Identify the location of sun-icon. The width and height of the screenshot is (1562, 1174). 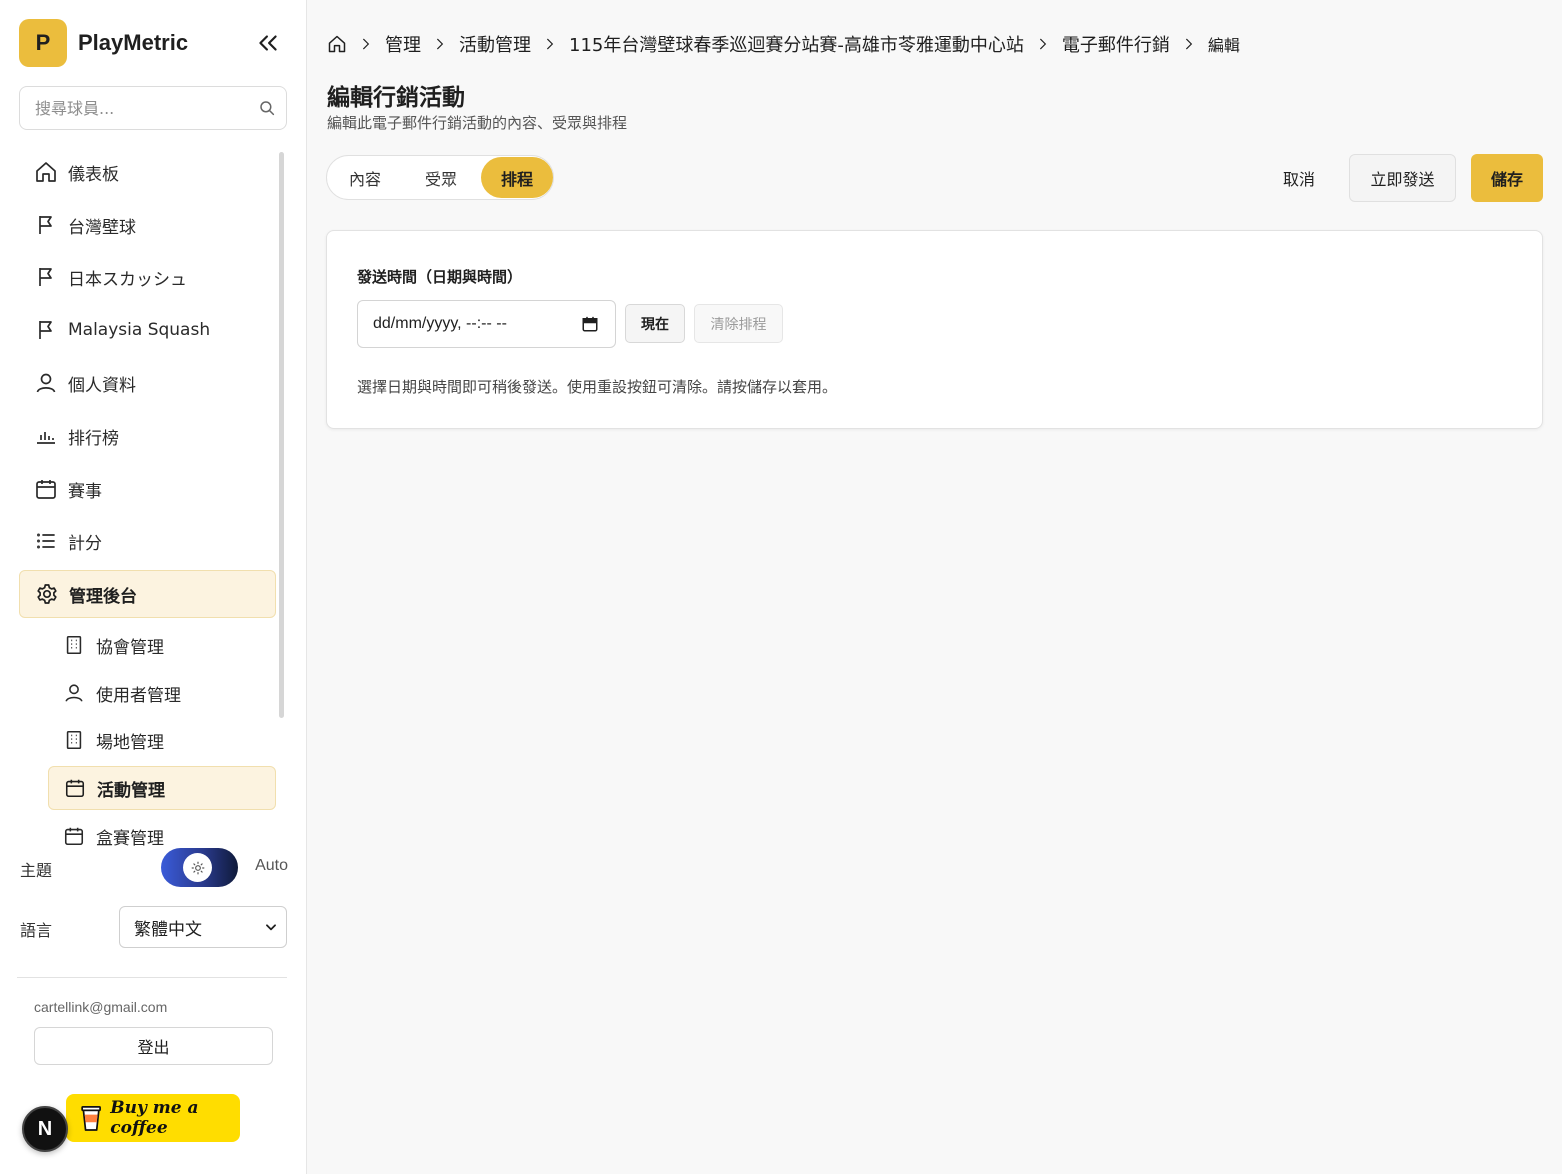
(197, 867).